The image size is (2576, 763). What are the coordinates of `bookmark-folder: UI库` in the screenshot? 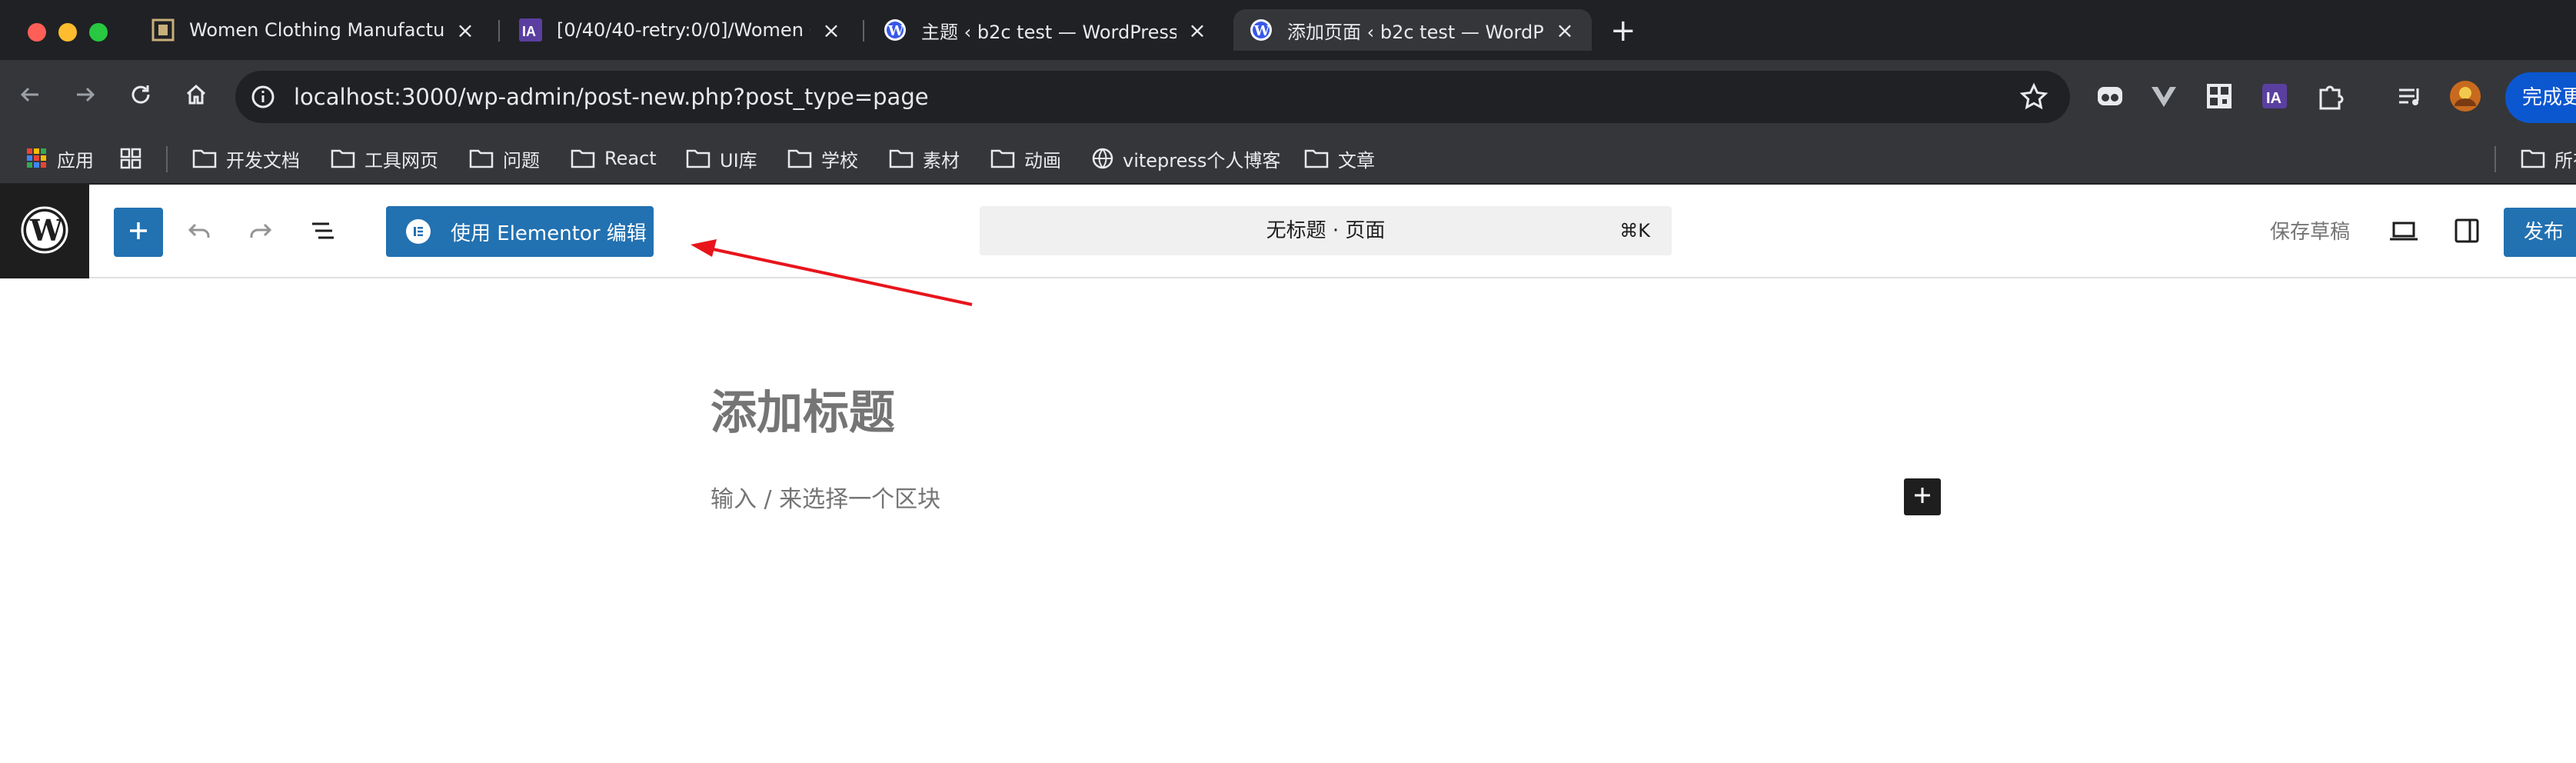 It's located at (721, 158).